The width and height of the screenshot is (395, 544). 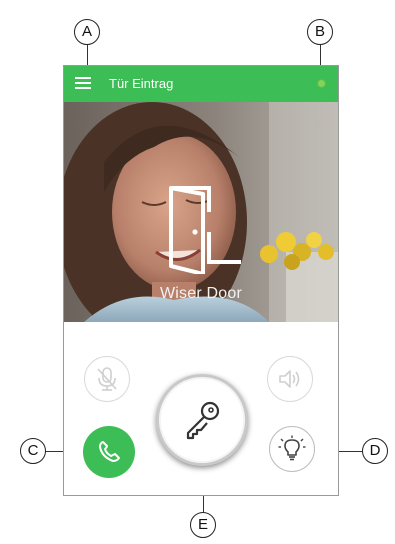 I want to click on hamburger-menu-icon, so click(x=83, y=83).